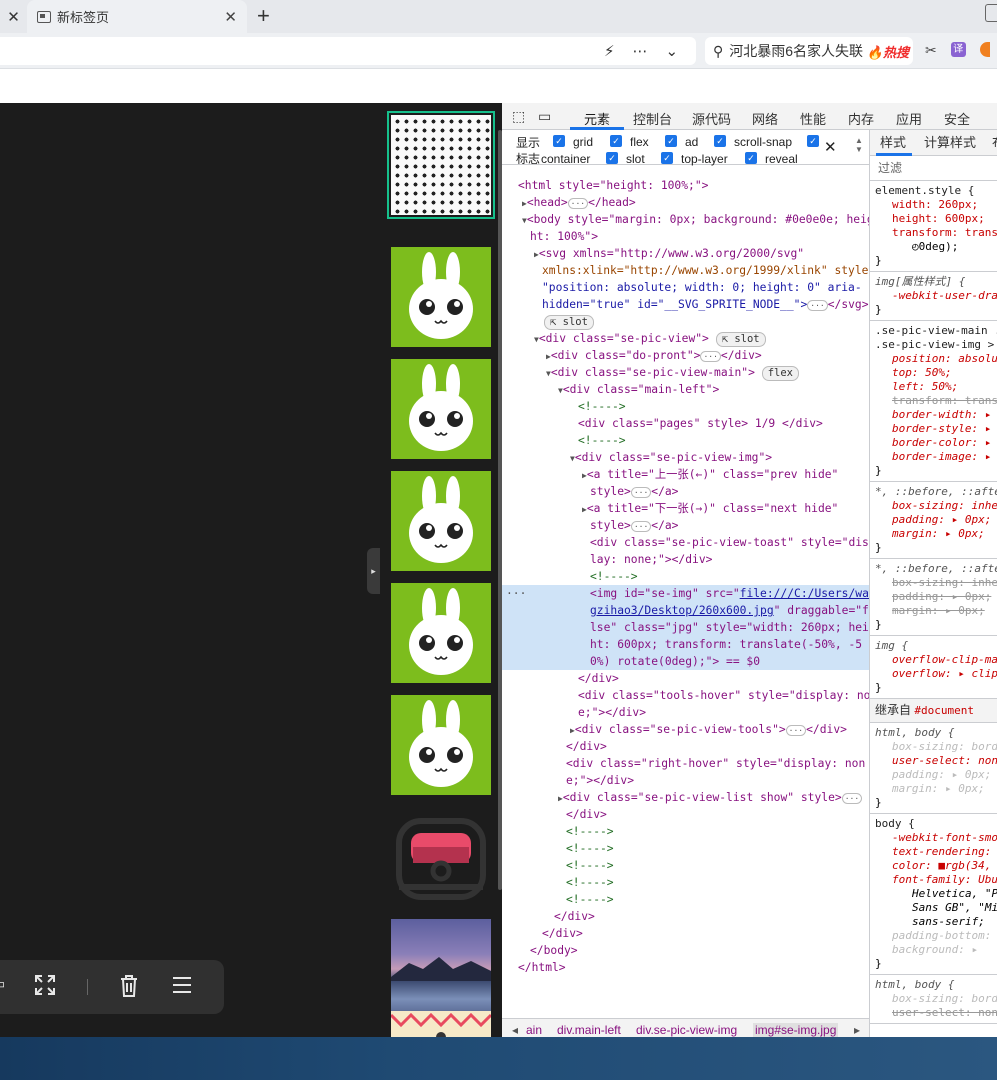 The width and height of the screenshot is (997, 1080). Describe the element at coordinates (893, 143) in the screenshot. I see `tab-styles: 样式` at that location.